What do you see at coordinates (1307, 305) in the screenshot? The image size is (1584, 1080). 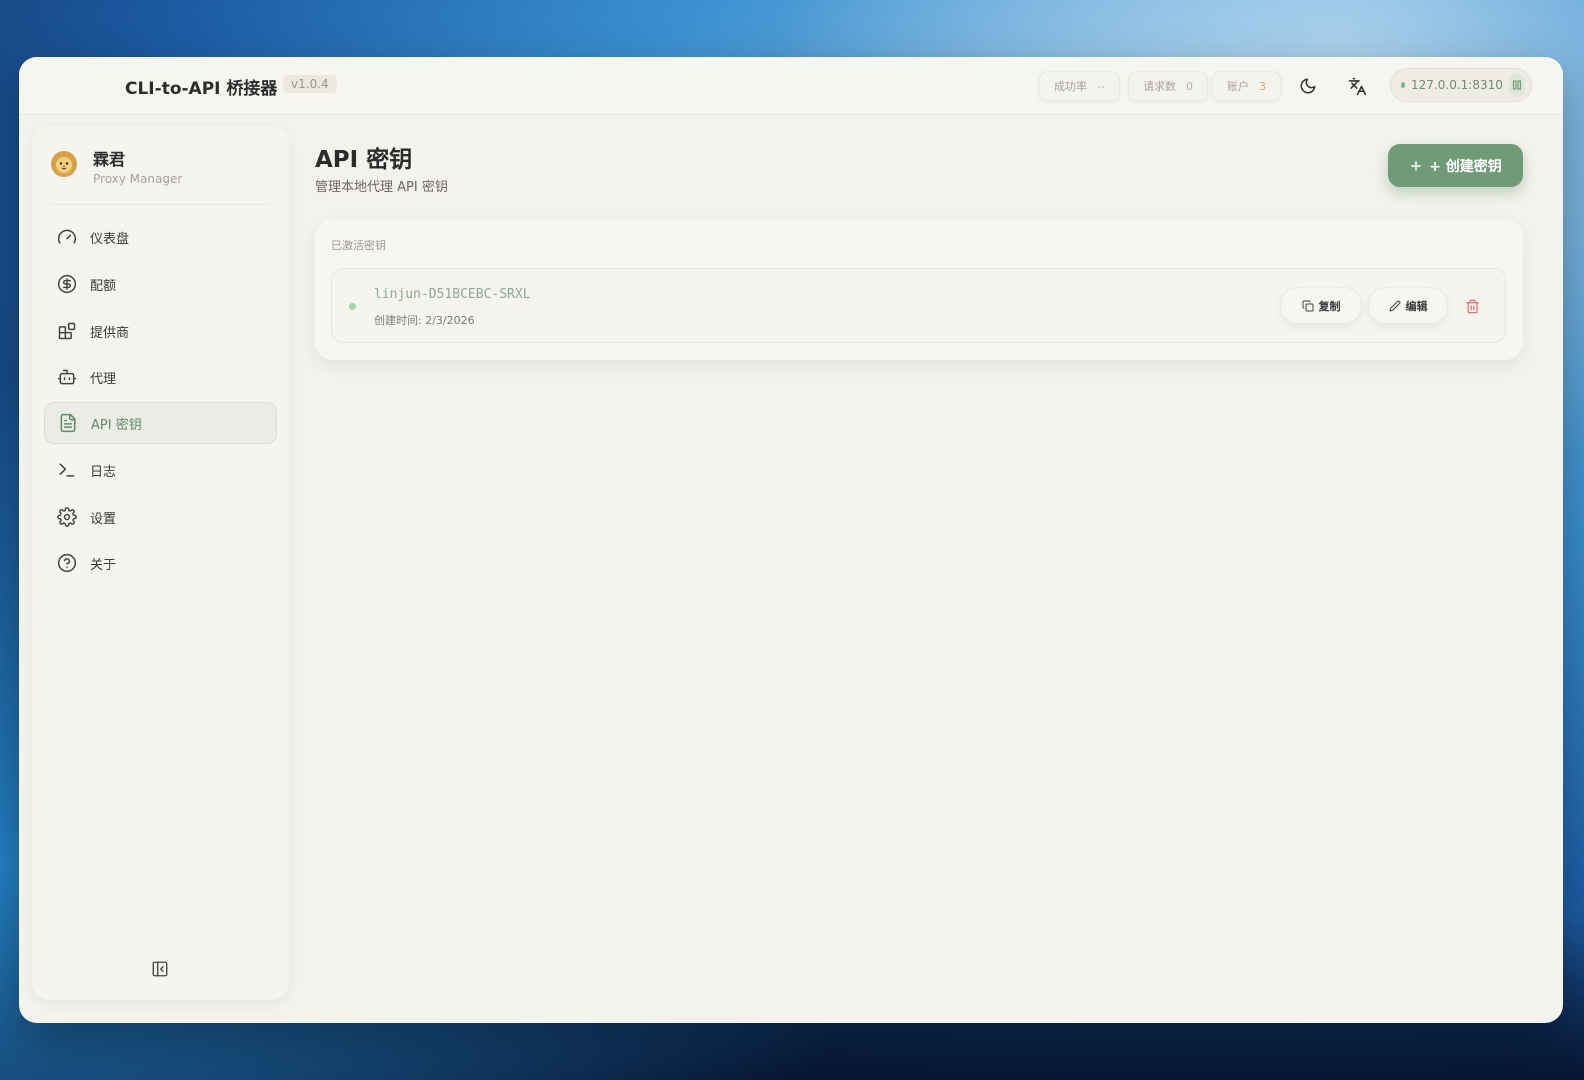 I see `copy-icon` at bounding box center [1307, 305].